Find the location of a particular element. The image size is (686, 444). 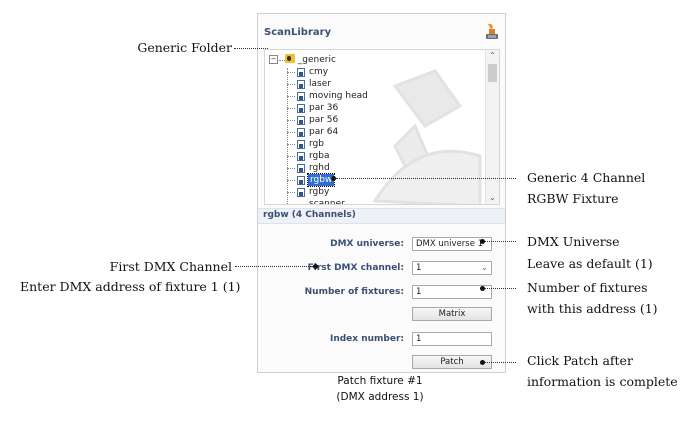

annotation-dmx-universe: DMX Universe Leave as default (1) is located at coordinates (590, 253).